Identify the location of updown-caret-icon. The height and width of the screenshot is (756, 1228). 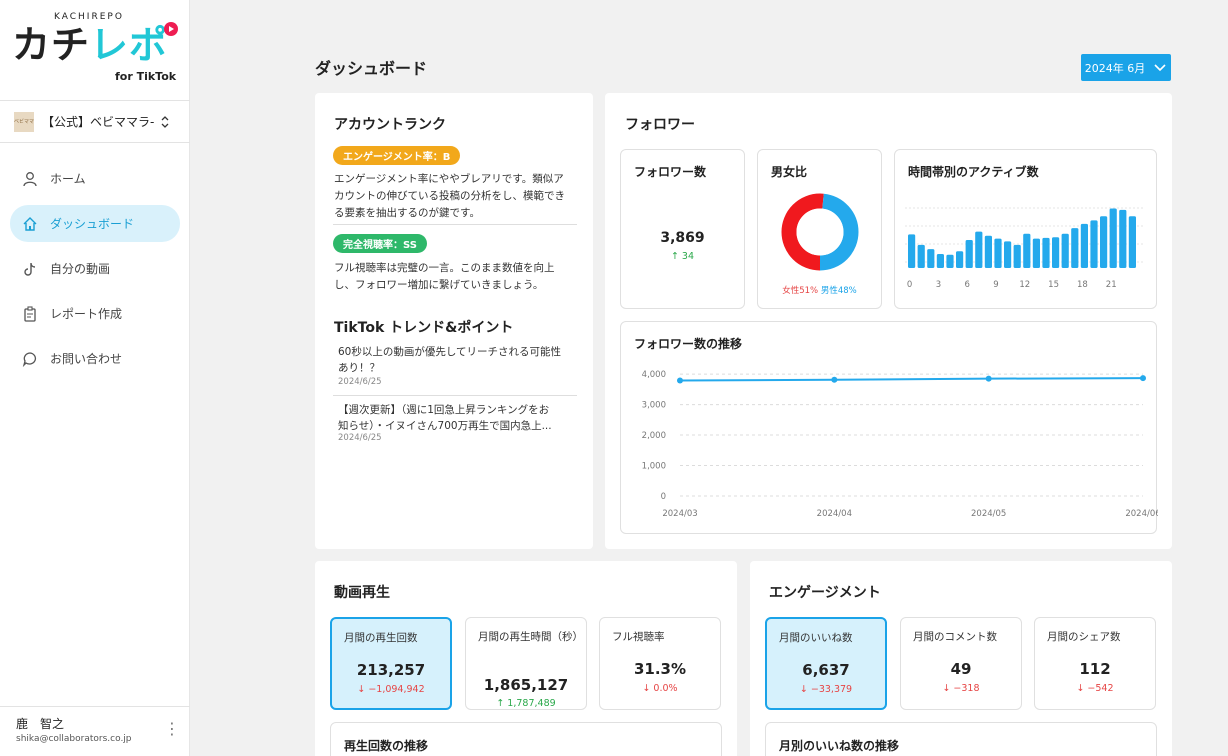
(165, 121).